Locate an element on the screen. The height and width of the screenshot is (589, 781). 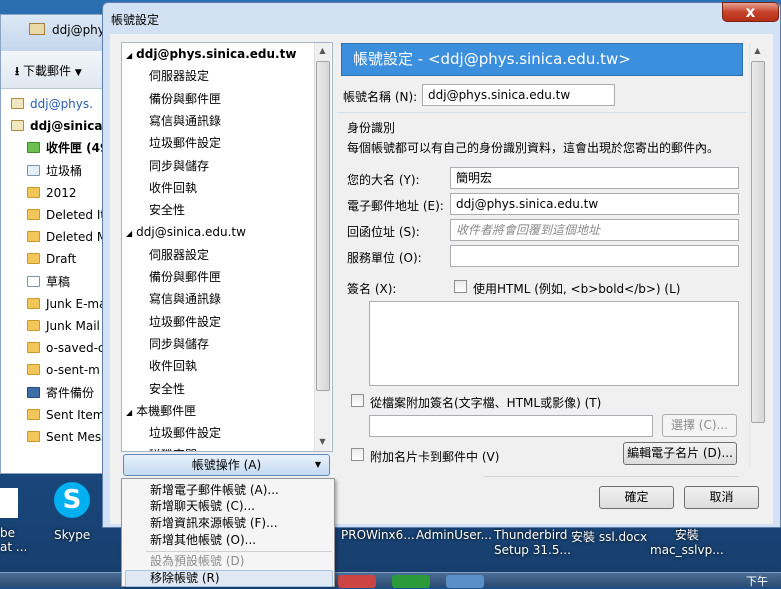
attach-signature-label: 從檔案附加簽名(文字檔、HTML或影像) (T) is located at coordinates (485, 402).